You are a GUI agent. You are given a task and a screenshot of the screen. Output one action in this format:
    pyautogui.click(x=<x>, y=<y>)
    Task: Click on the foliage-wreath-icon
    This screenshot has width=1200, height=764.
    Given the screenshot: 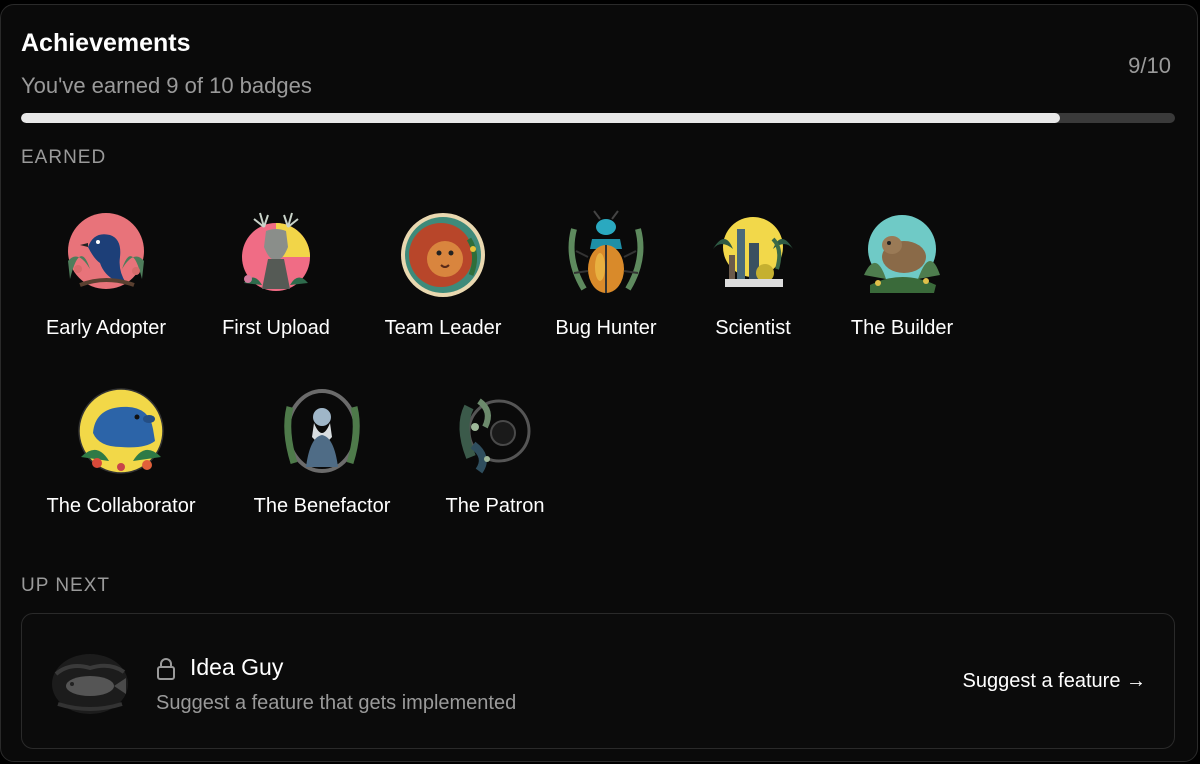 What is the action you would take?
    pyautogui.click(x=495, y=436)
    